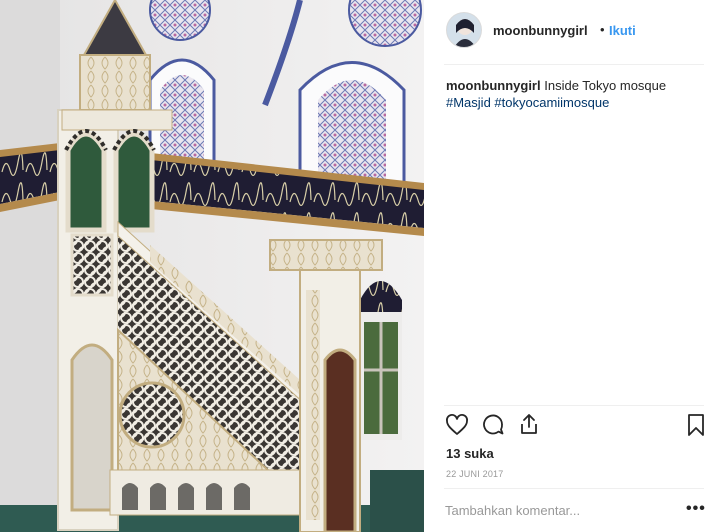 The image size is (719, 532). What do you see at coordinates (696, 509) in the screenshot?
I see `more-options-icon: •••` at bounding box center [696, 509].